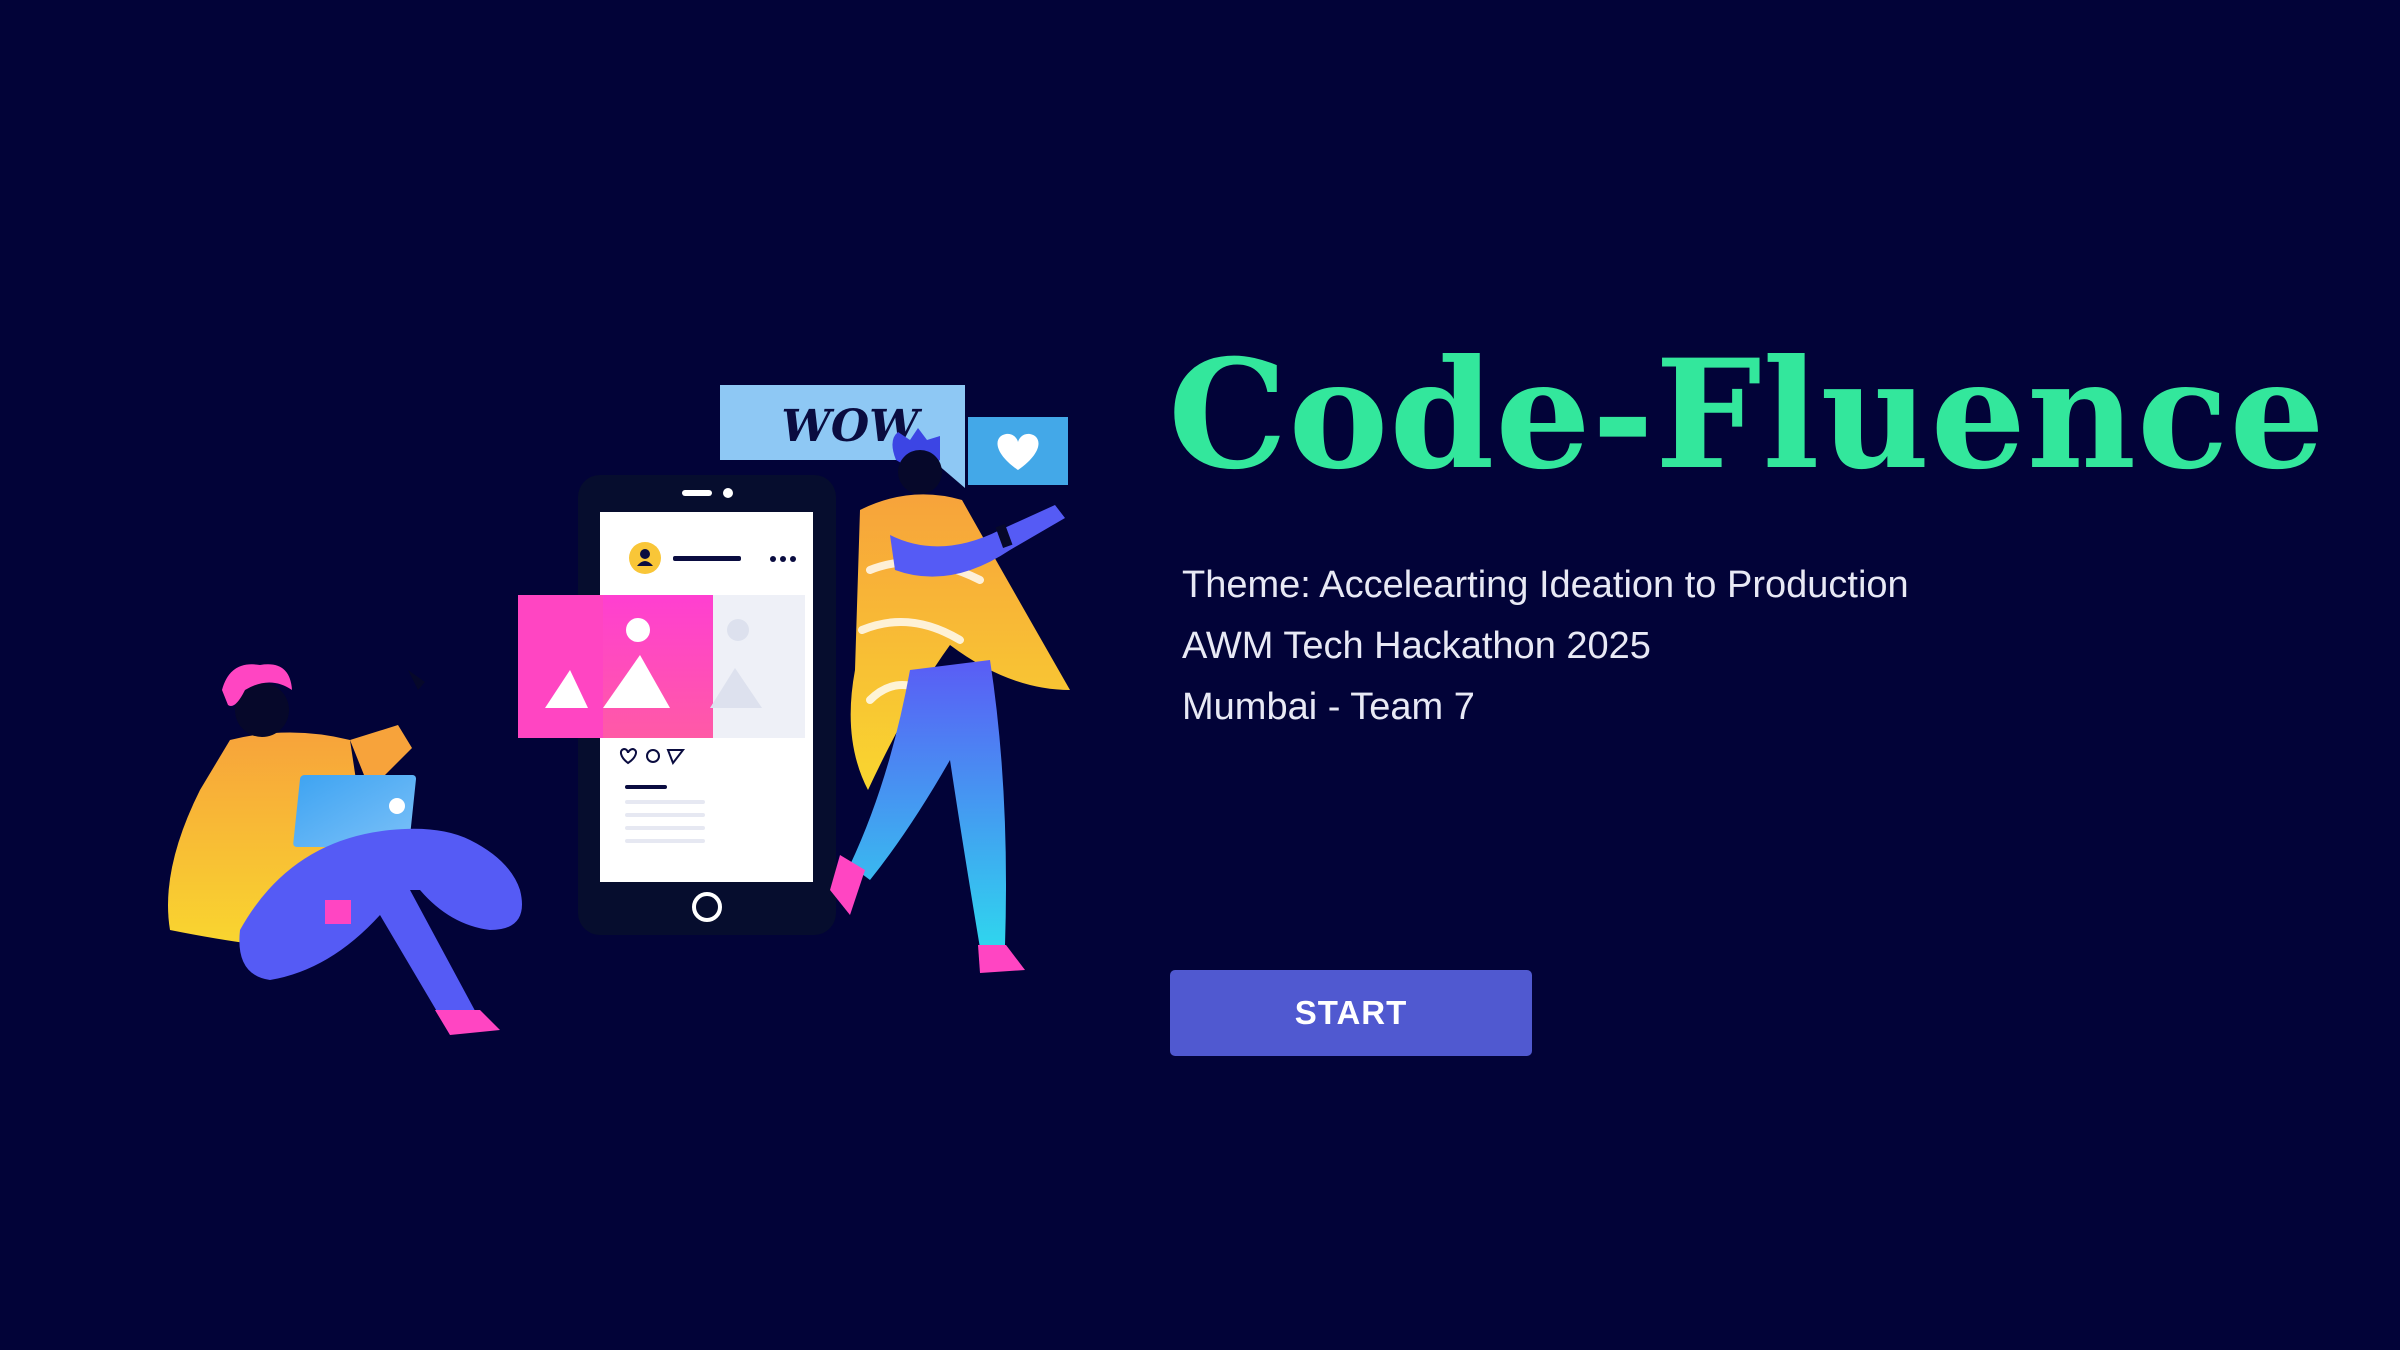 Image resolution: width=2400 pixels, height=1350 pixels. Describe the element at coordinates (783, 559) in the screenshot. I see `more-icon` at that location.